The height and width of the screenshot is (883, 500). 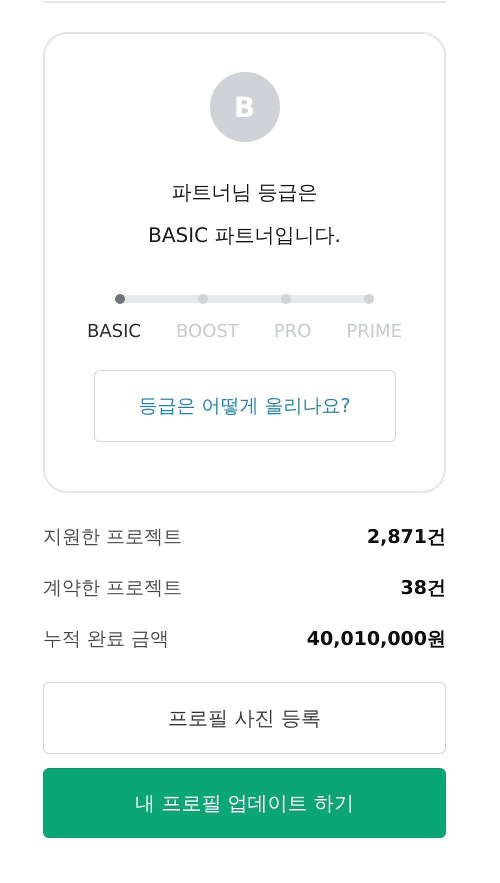 I want to click on stat-label: 계약한 프로젝트, so click(x=112, y=588).